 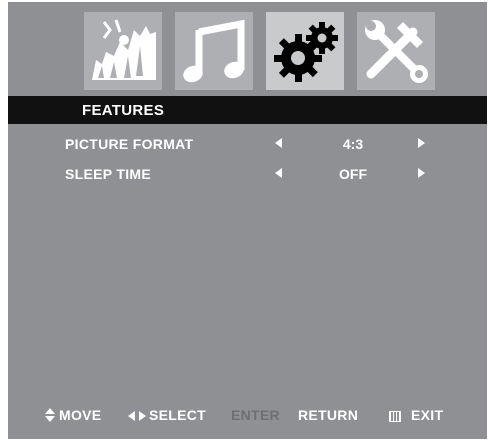 I want to click on mountains-icon, so click(x=124, y=49).